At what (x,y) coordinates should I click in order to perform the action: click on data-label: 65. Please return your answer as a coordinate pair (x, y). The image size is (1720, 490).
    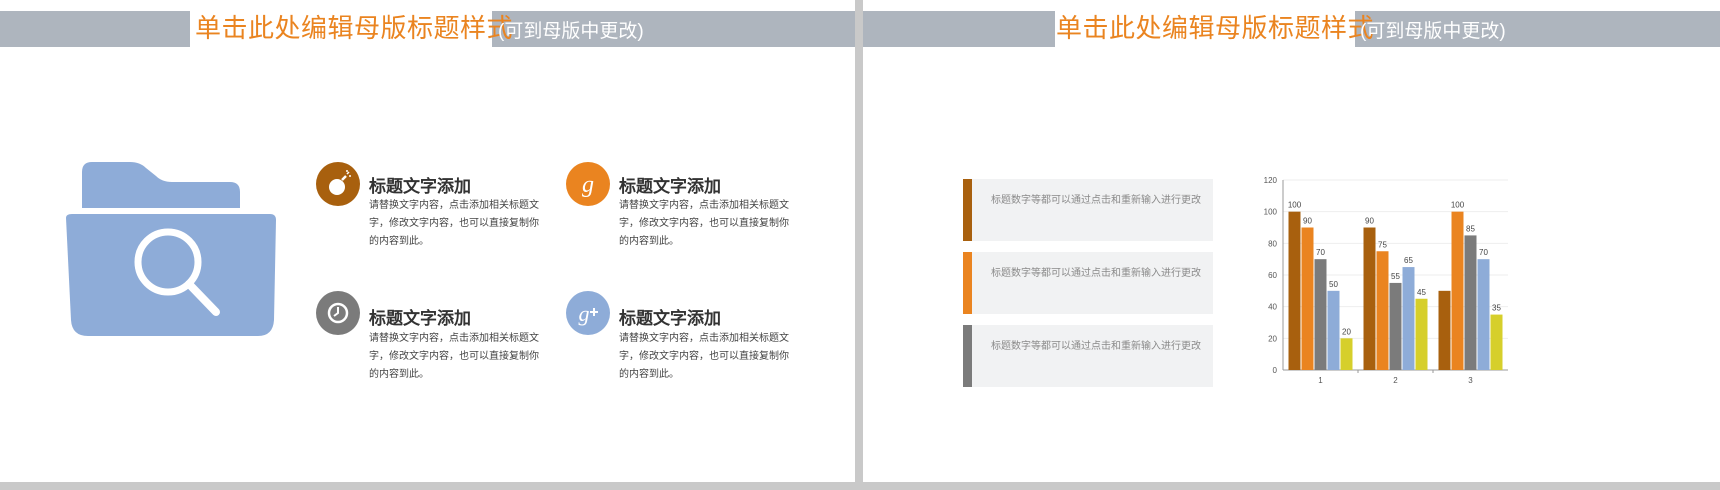
    Looking at the image, I should click on (1408, 260).